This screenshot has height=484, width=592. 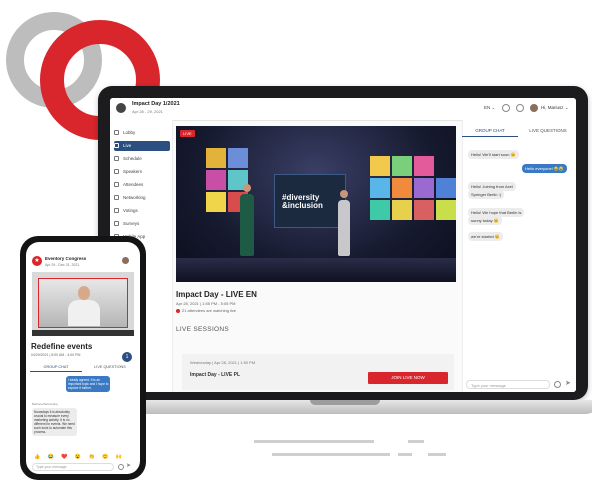 I want to click on network-icon, so click(x=116, y=198).